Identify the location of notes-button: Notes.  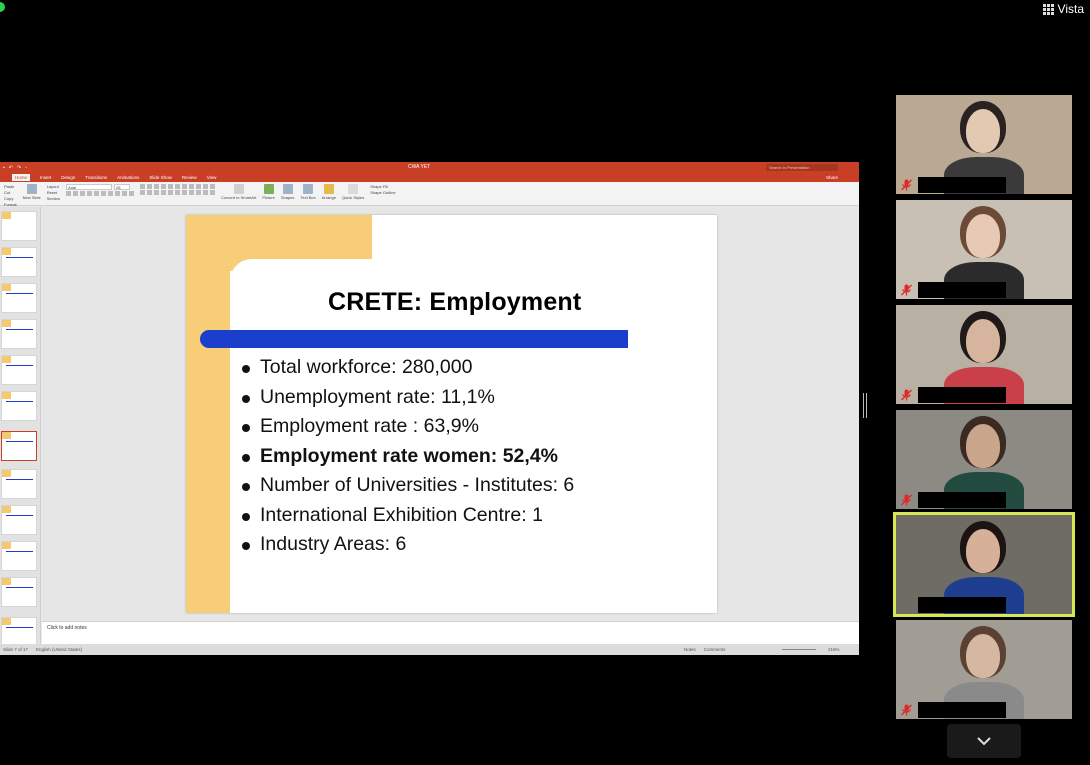
(690, 649).